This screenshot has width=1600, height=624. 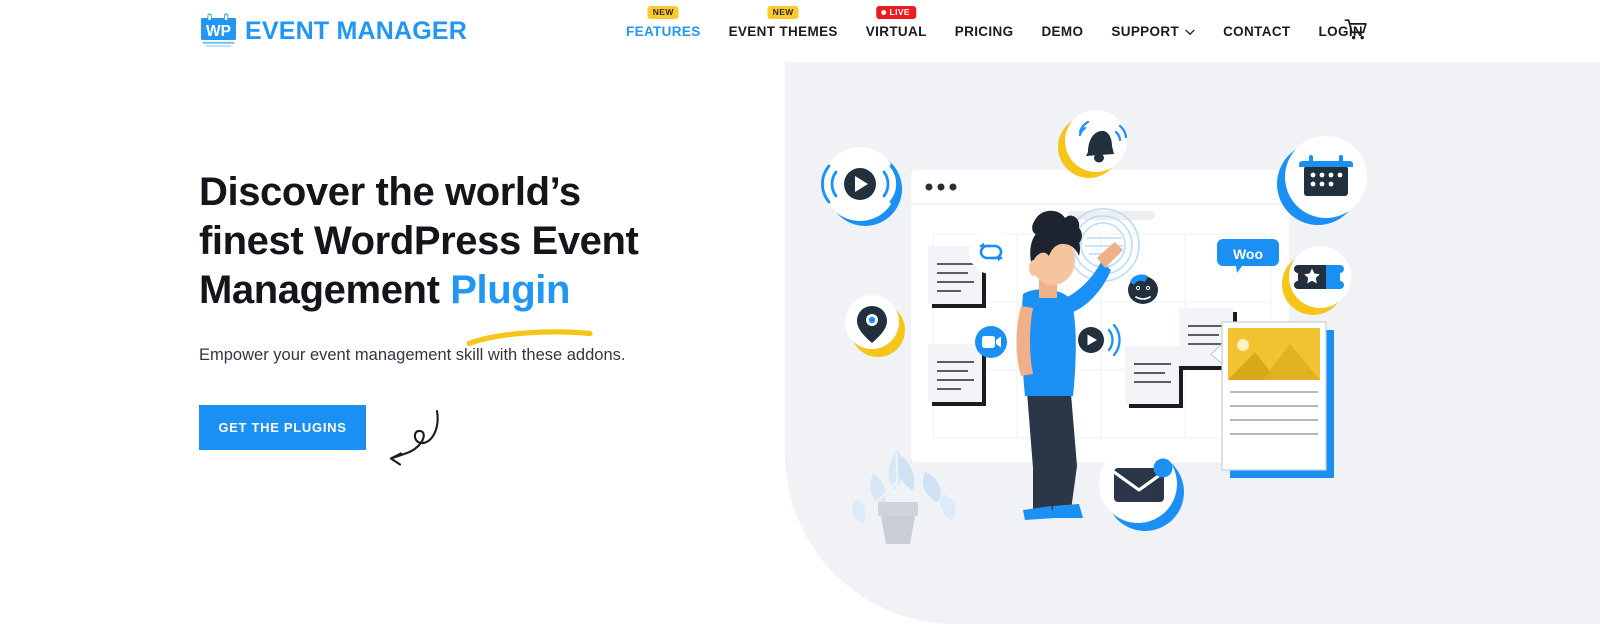 I want to click on nav-item-event-themes: NEW EVENT THEMES, so click(x=783, y=31).